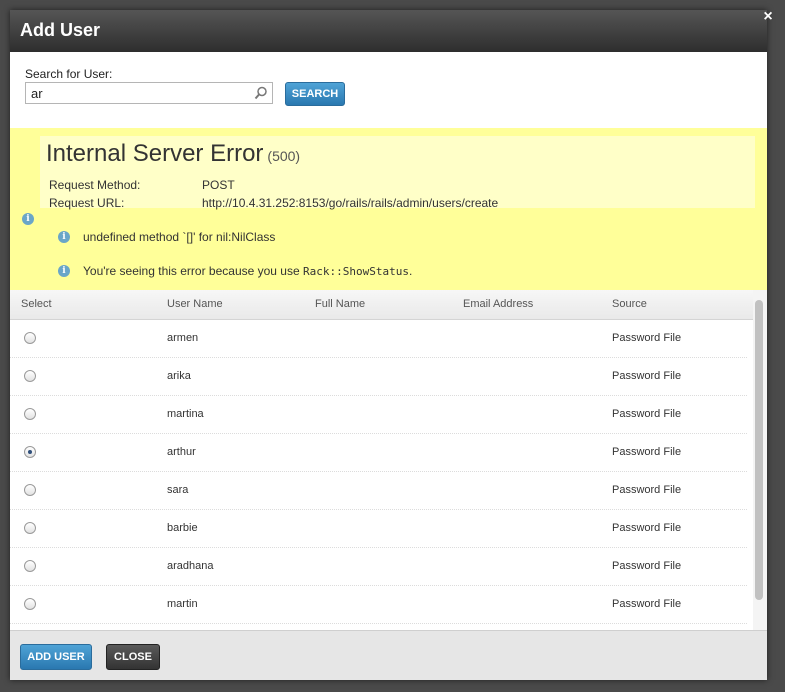 The height and width of the screenshot is (692, 785). Describe the element at coordinates (179, 237) in the screenshot. I see `error-message: undefined method `[]' for nil:NilClass` at that location.